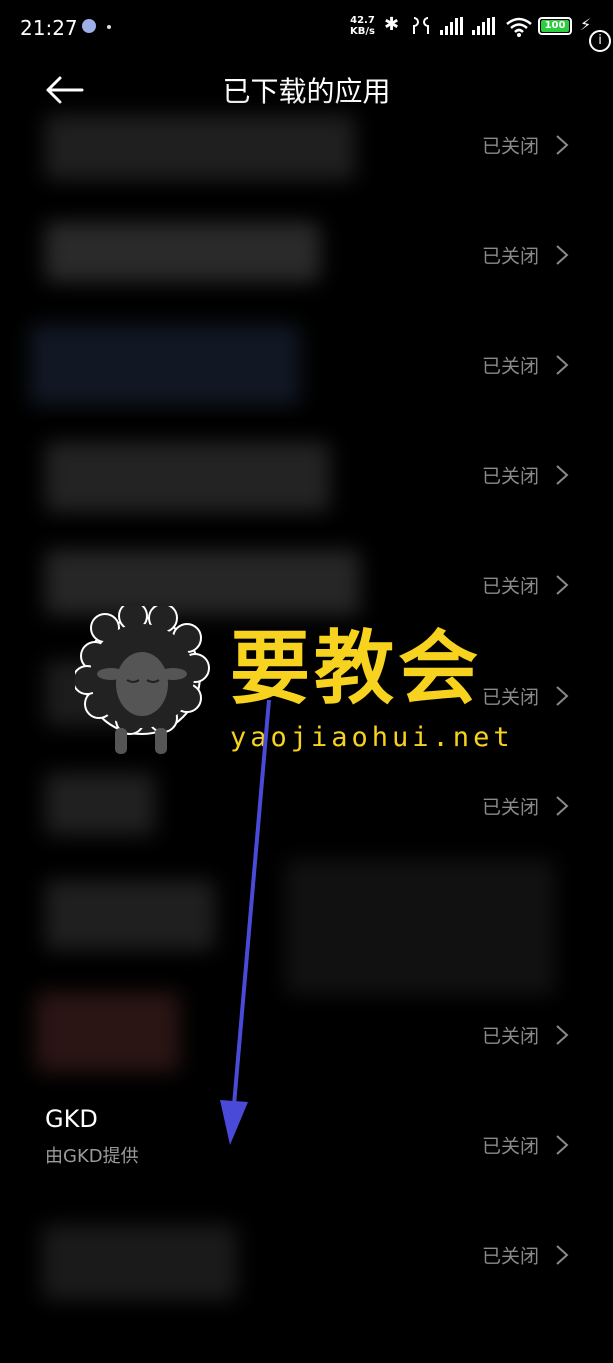 The height and width of the screenshot is (1363, 613). What do you see at coordinates (421, 25) in the screenshot?
I see `earbuds-icon` at bounding box center [421, 25].